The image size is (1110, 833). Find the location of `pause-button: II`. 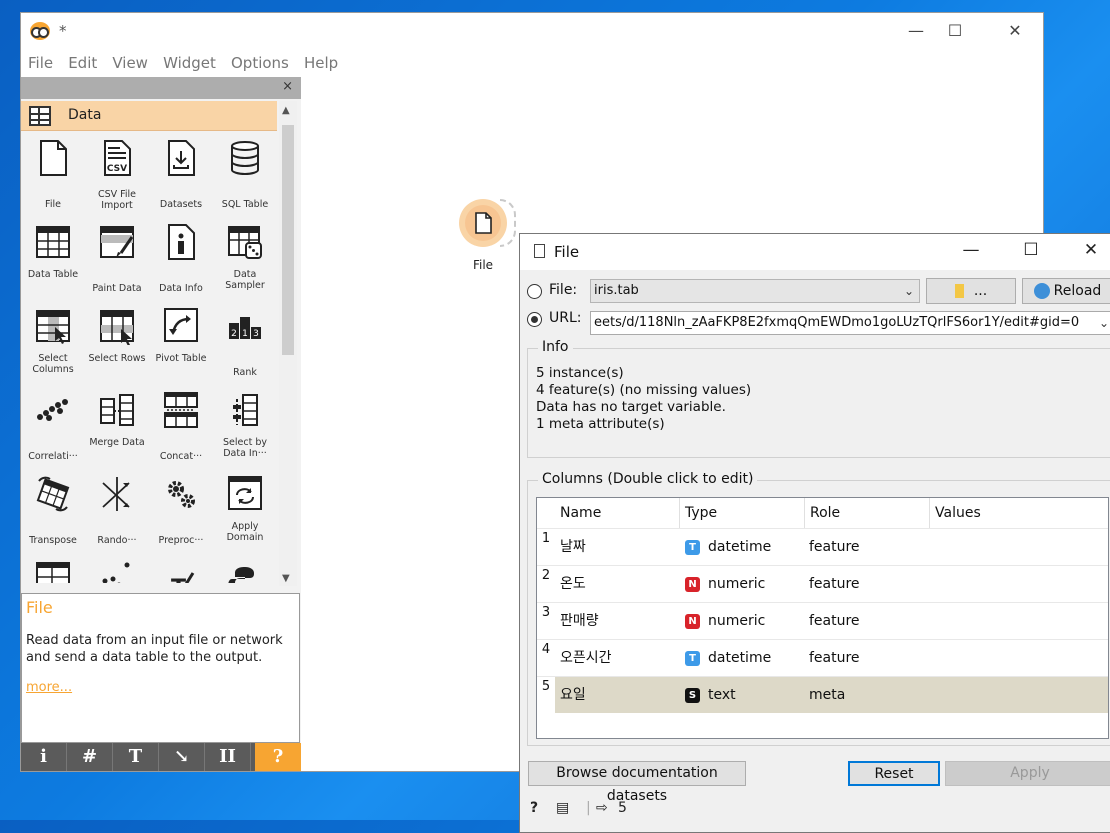

pause-button: II is located at coordinates (228, 757).